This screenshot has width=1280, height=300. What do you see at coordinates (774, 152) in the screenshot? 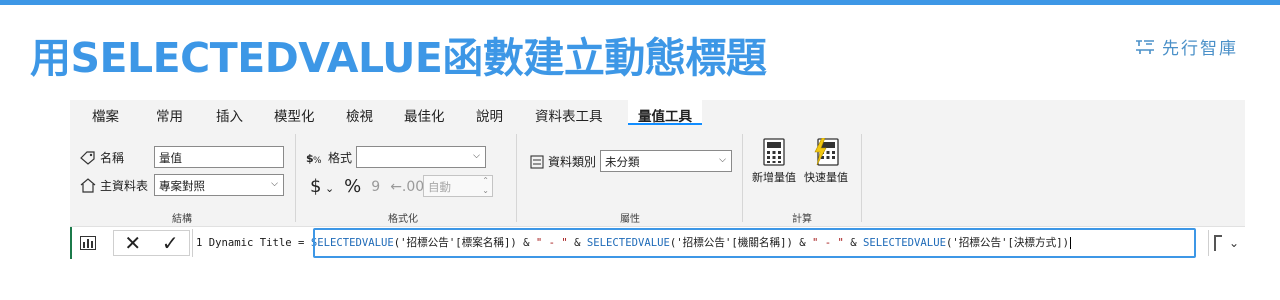
I see `calculator-icon` at bounding box center [774, 152].